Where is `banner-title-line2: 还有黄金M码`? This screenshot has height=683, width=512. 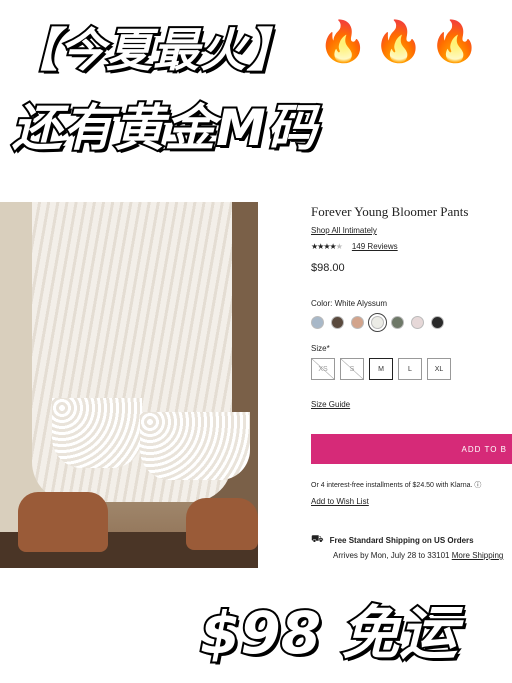
banner-title-line2: 还有黄金M码 is located at coordinates (164, 128).